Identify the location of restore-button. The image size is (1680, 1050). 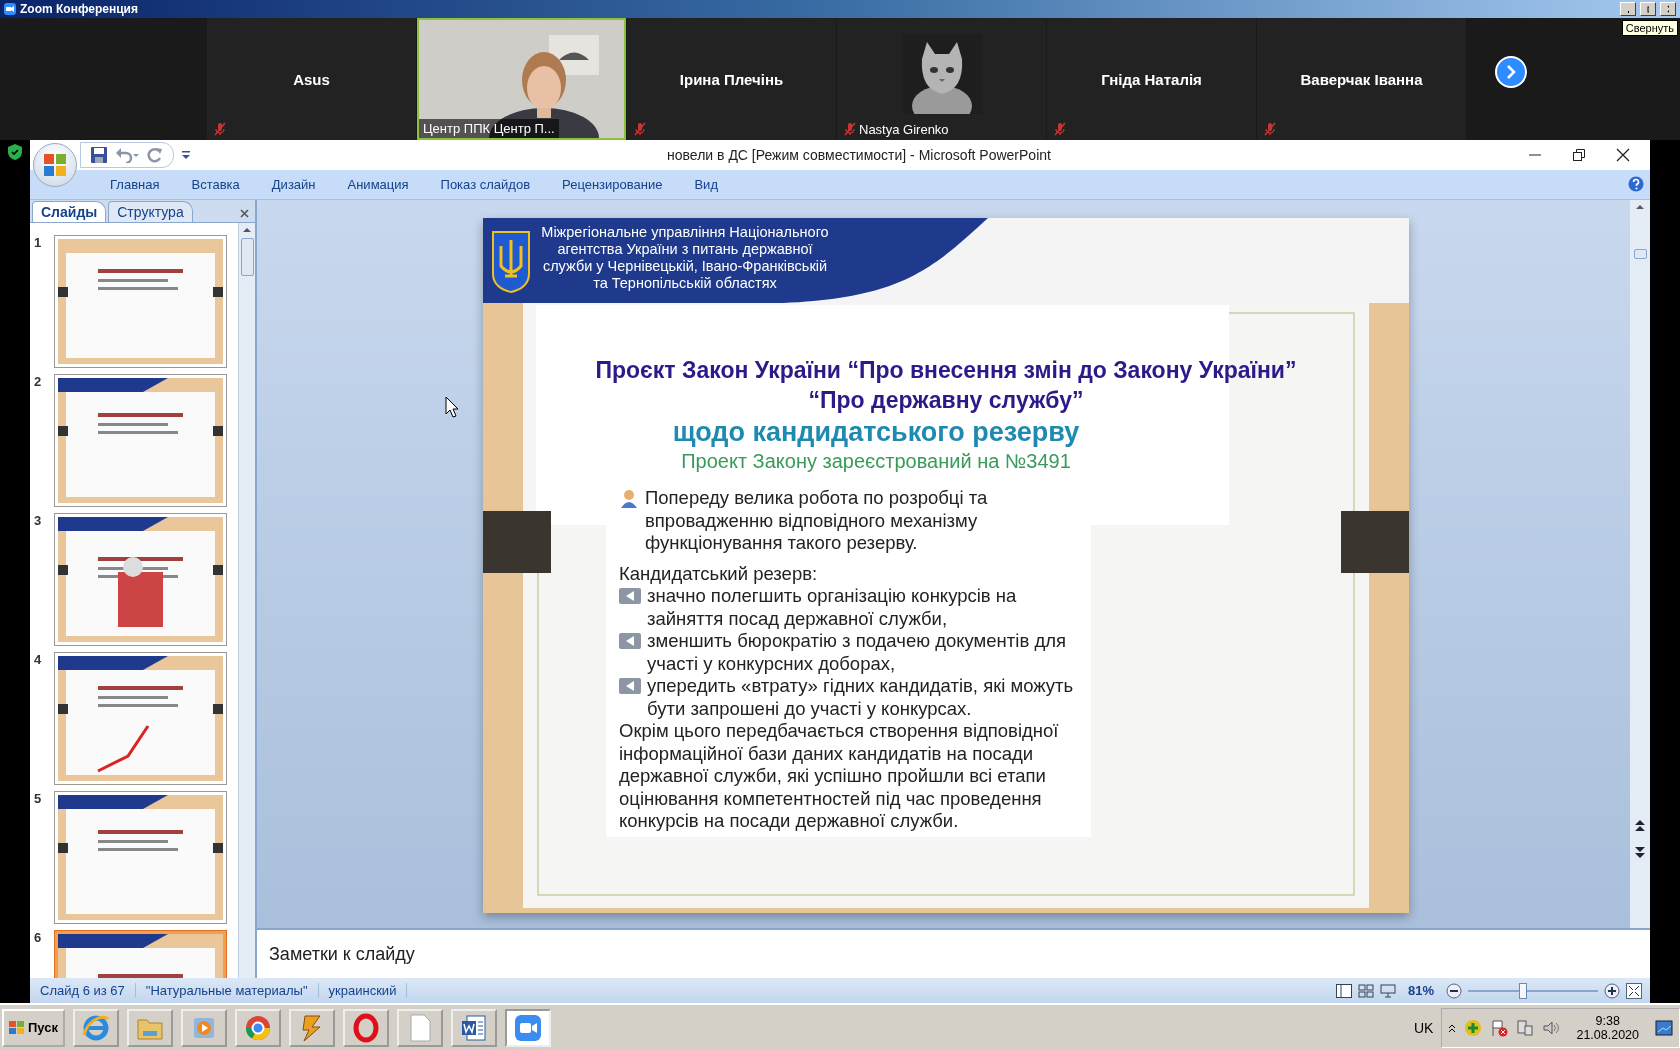
(1648, 9).